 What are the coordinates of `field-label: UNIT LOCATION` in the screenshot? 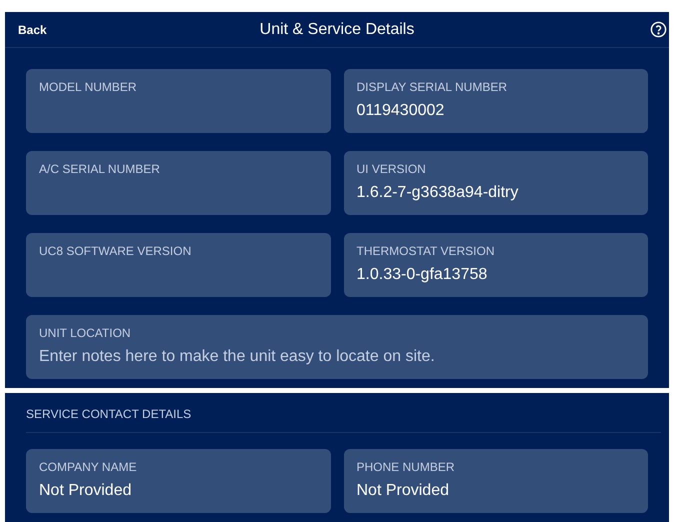 It's located at (85, 333).